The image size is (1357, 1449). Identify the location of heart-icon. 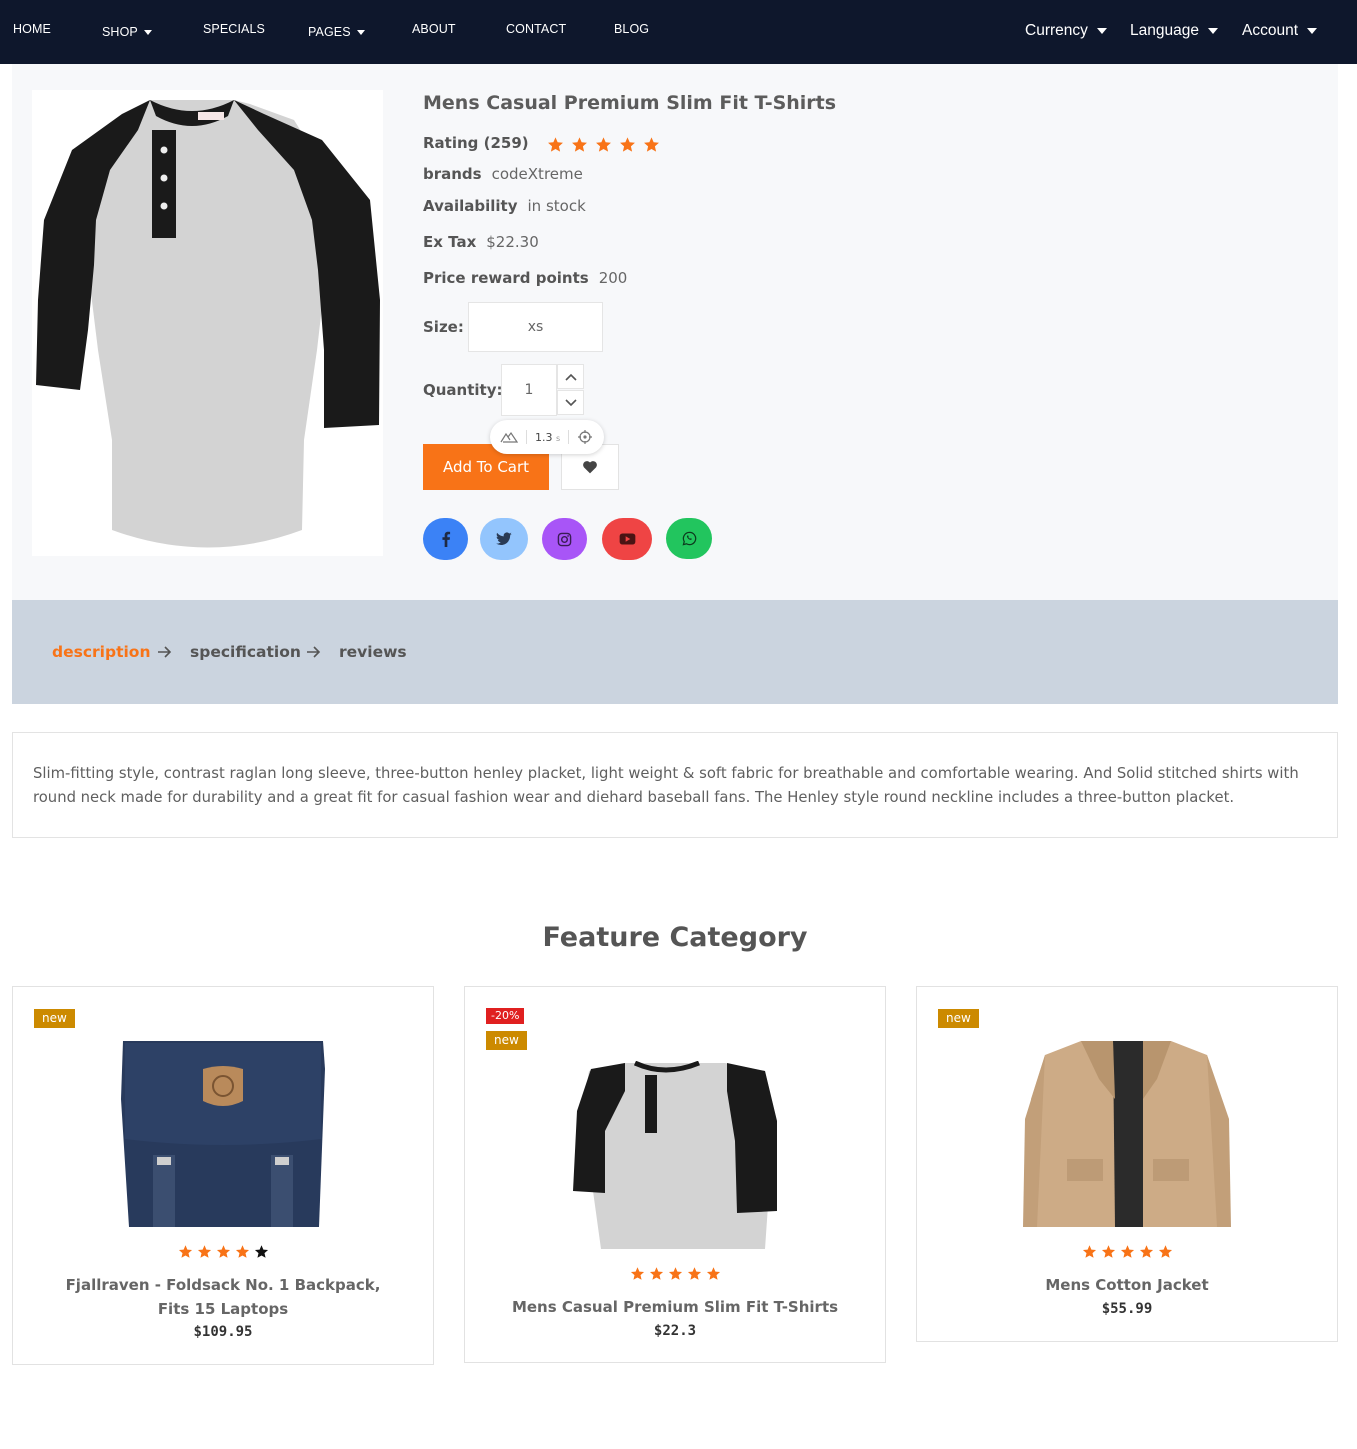
(590, 467).